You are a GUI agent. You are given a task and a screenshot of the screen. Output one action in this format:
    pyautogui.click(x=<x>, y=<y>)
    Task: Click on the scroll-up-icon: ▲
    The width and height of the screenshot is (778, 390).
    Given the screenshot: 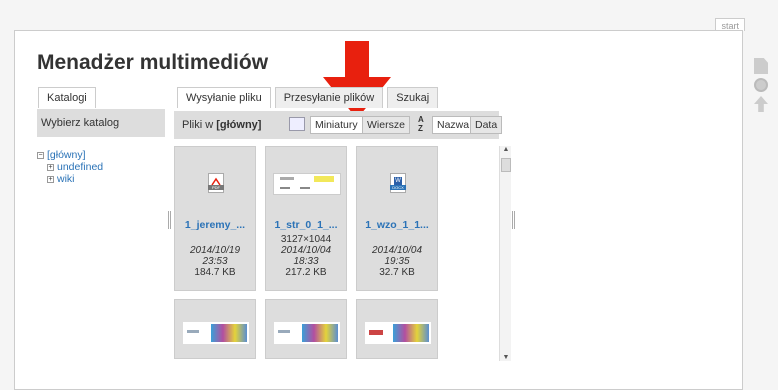 What is the action you would take?
    pyautogui.click(x=506, y=149)
    